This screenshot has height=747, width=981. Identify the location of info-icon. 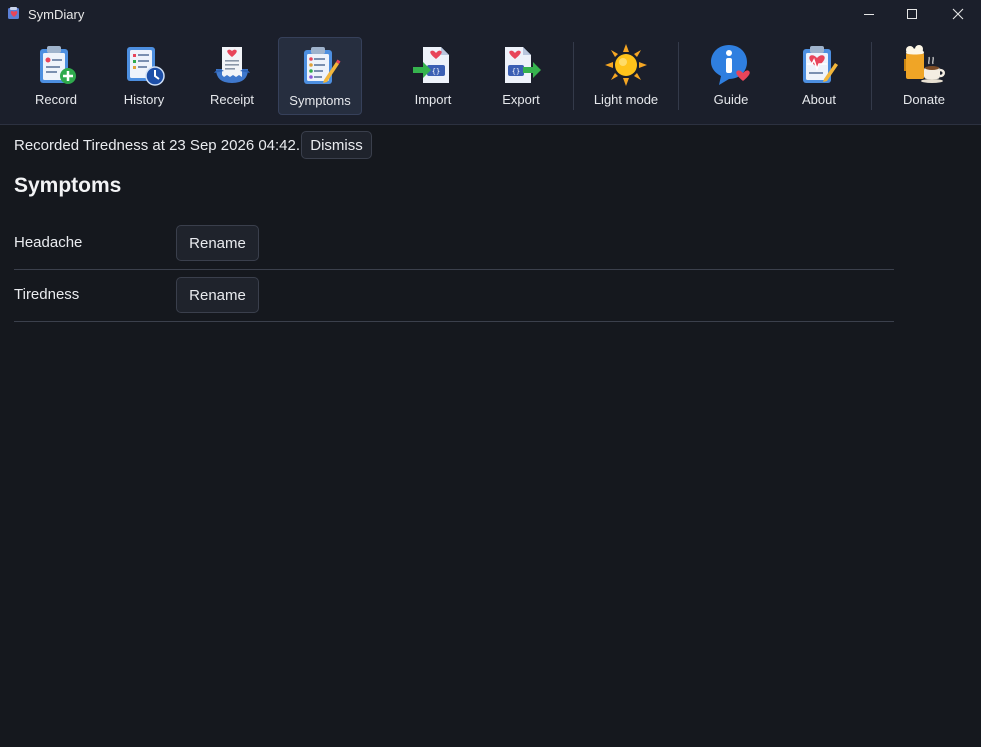
(730, 65).